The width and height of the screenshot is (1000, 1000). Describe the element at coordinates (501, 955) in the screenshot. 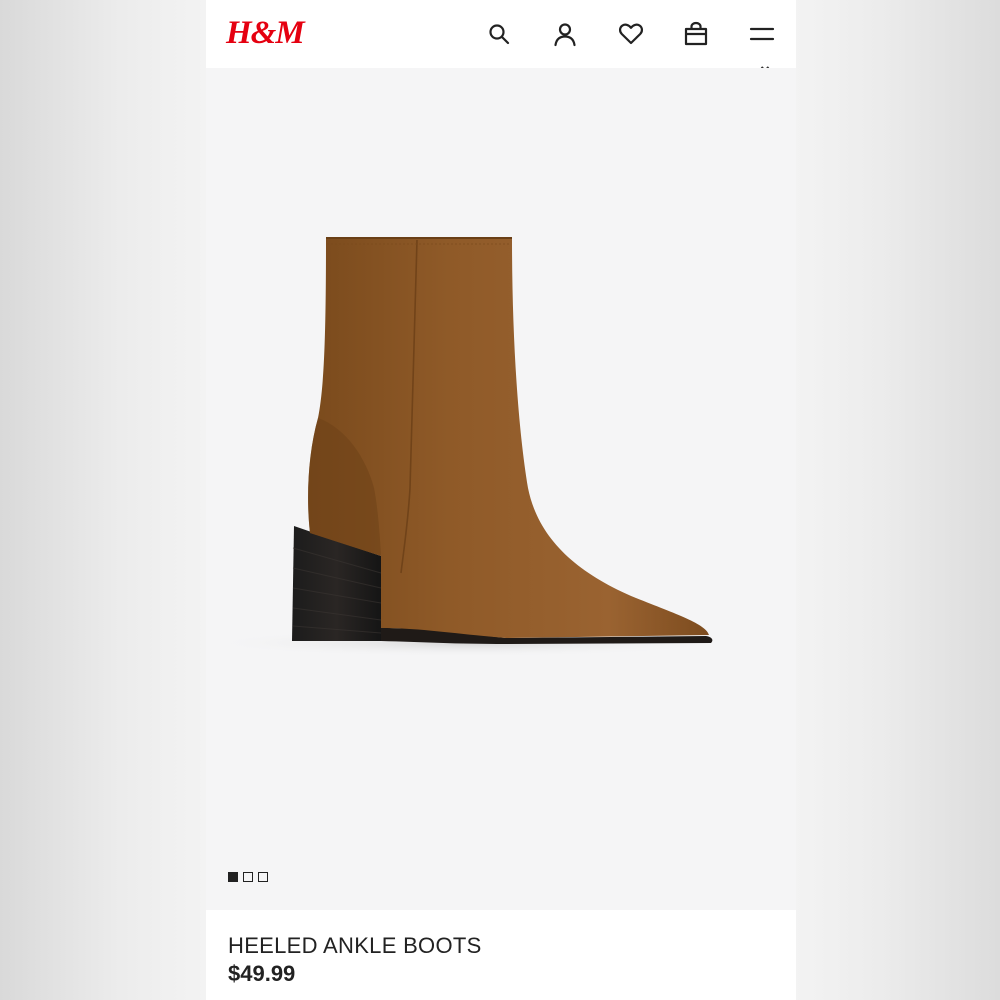

I see `product-info: HEELED ANKLE BOOTS $49.99` at that location.